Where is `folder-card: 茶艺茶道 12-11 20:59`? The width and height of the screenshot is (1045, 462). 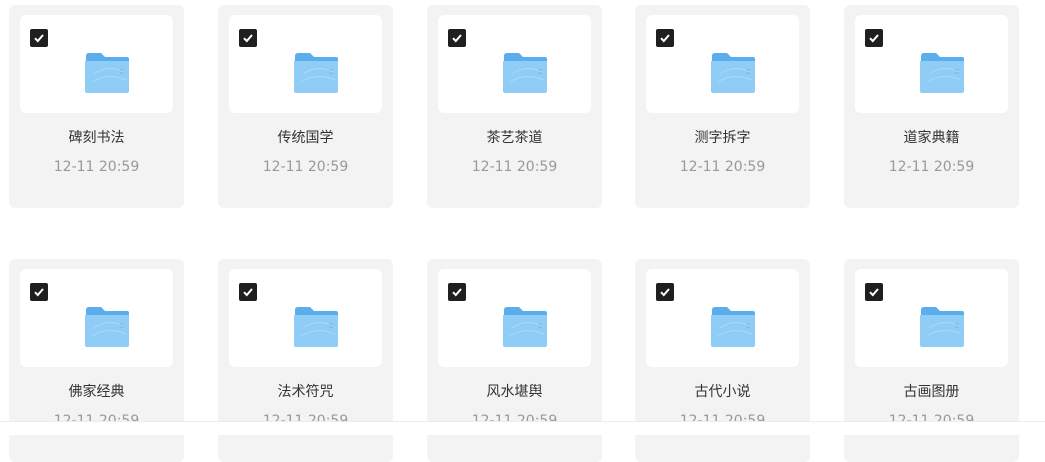
folder-card: 茶艺茶道 12-11 20:59 is located at coordinates (514, 106).